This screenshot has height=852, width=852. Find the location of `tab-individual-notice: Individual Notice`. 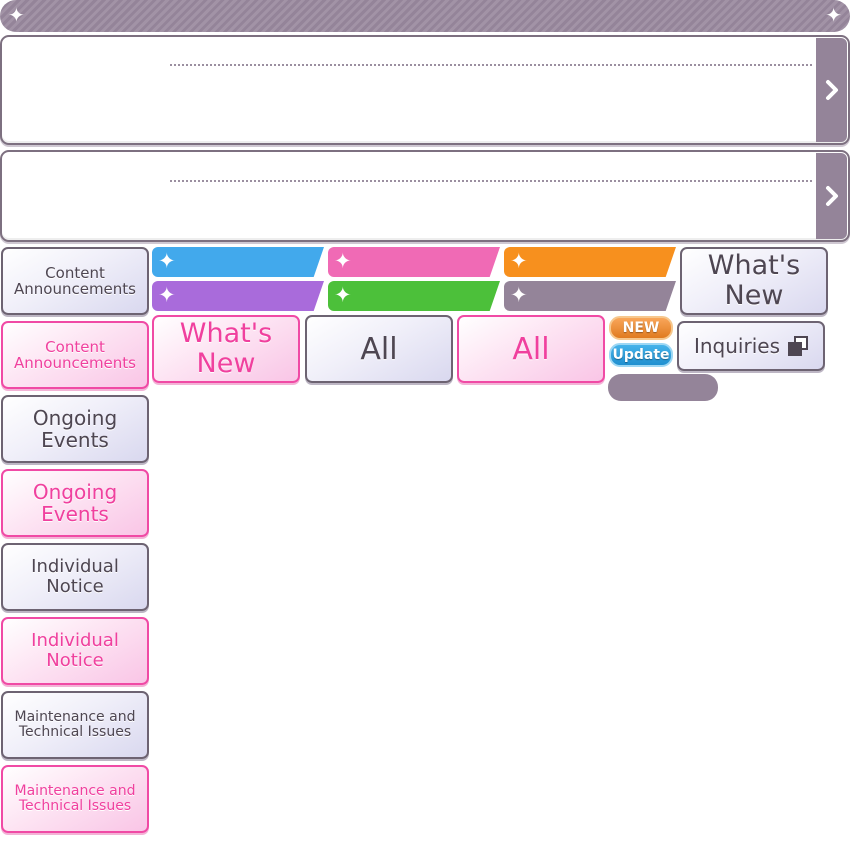

tab-individual-notice: Individual Notice is located at coordinates (75, 577).